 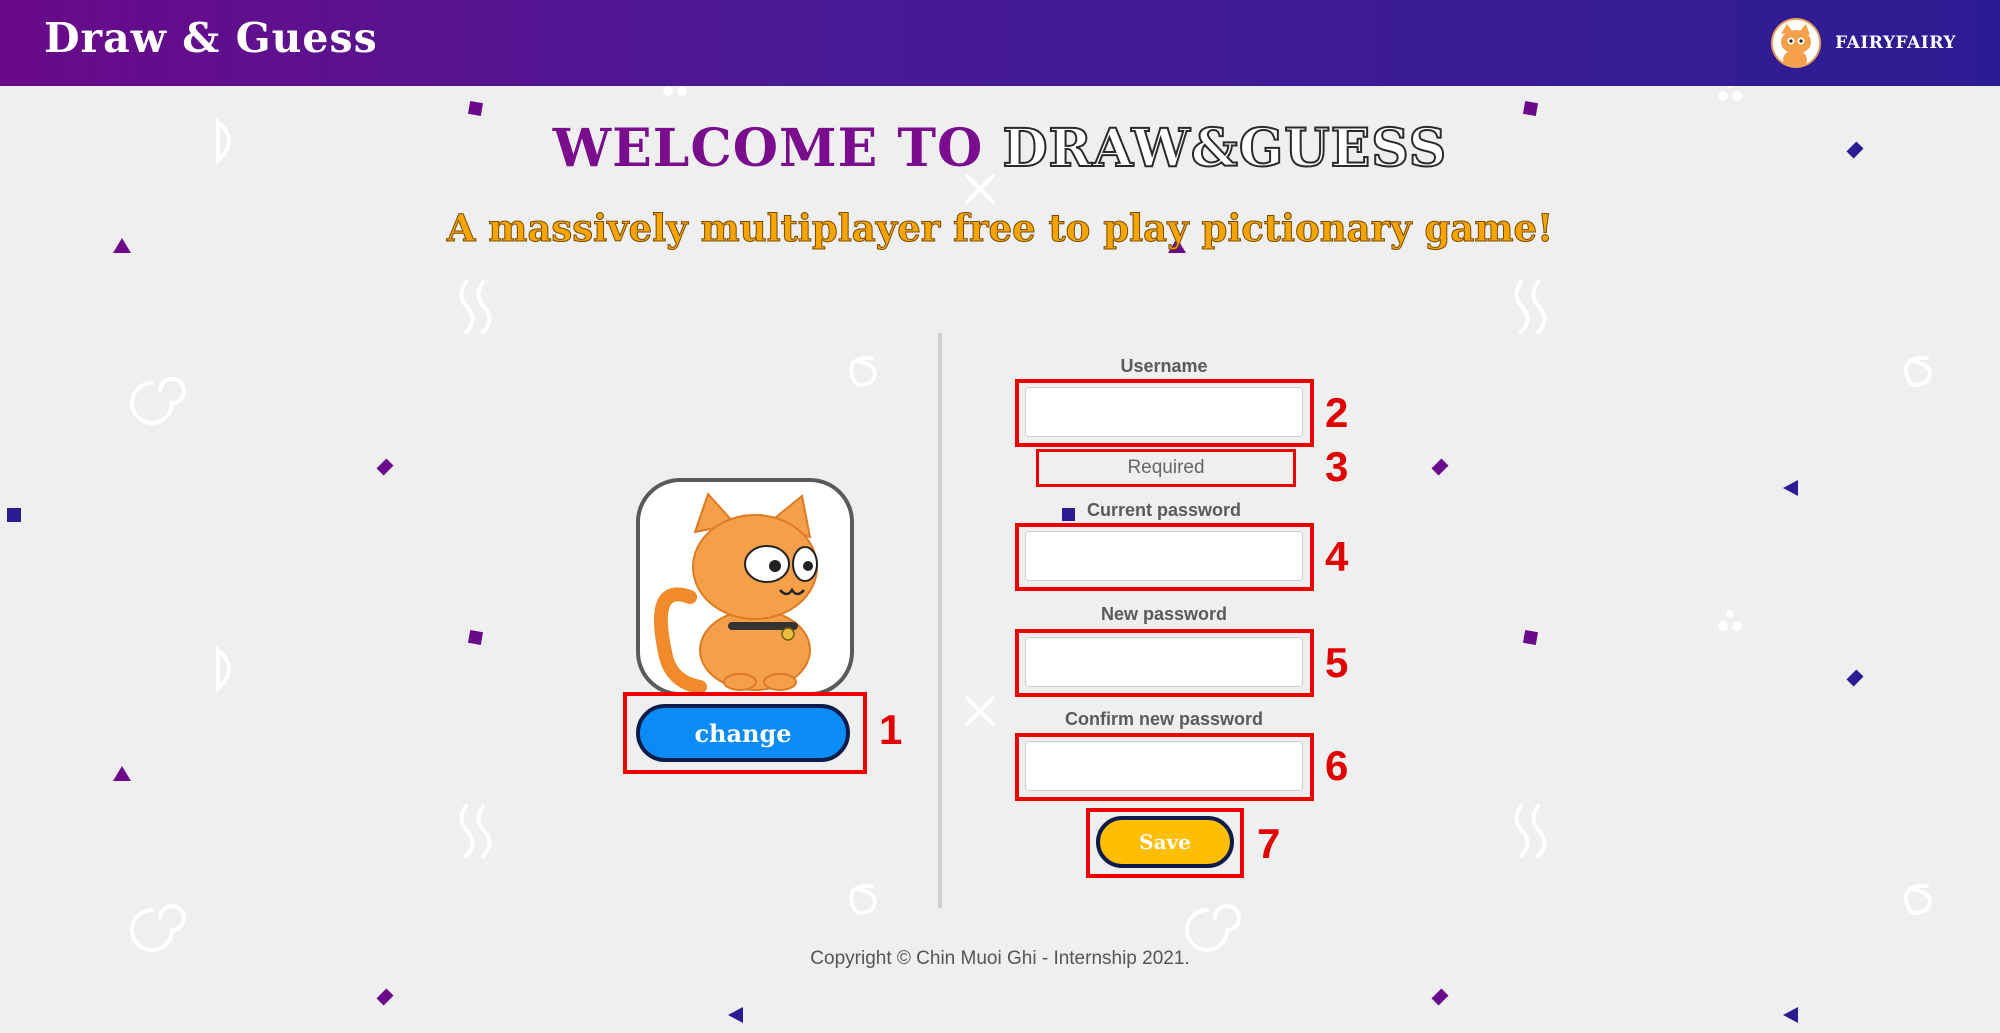 I want to click on annotation-number-3: 3, so click(x=1337, y=466).